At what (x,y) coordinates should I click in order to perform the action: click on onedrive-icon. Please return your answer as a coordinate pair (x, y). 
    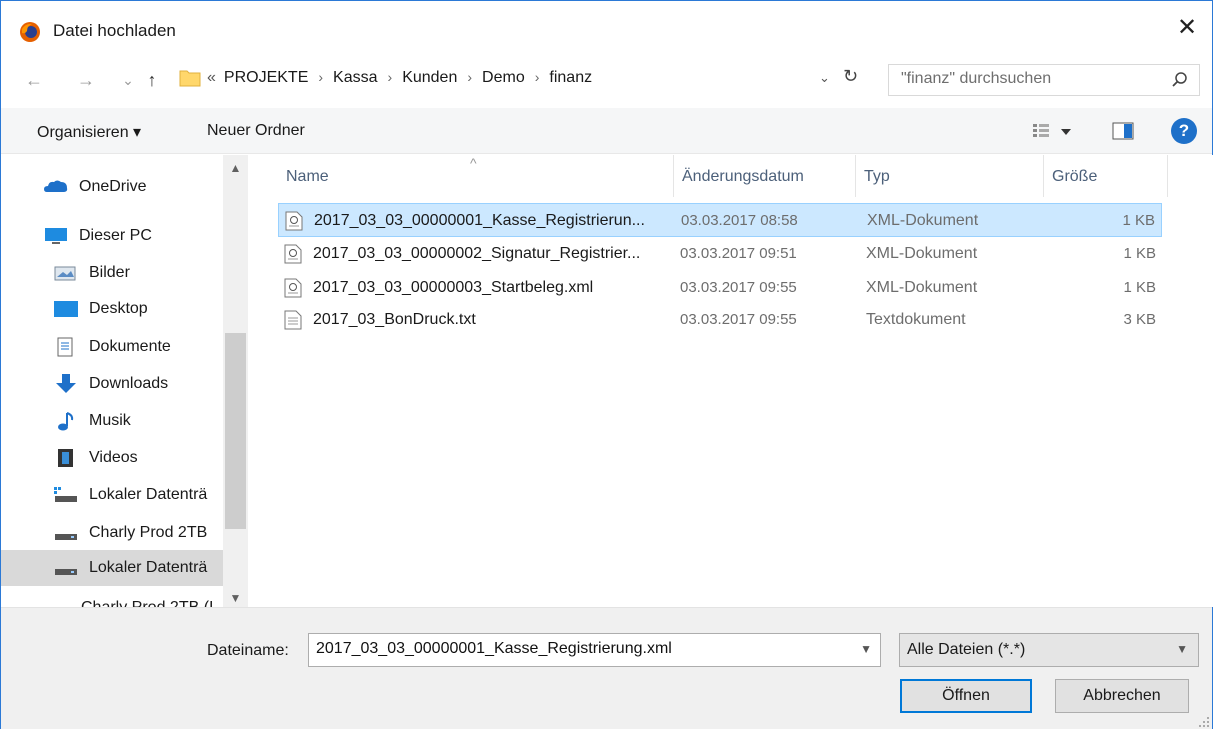
    Looking at the image, I should click on (56, 186).